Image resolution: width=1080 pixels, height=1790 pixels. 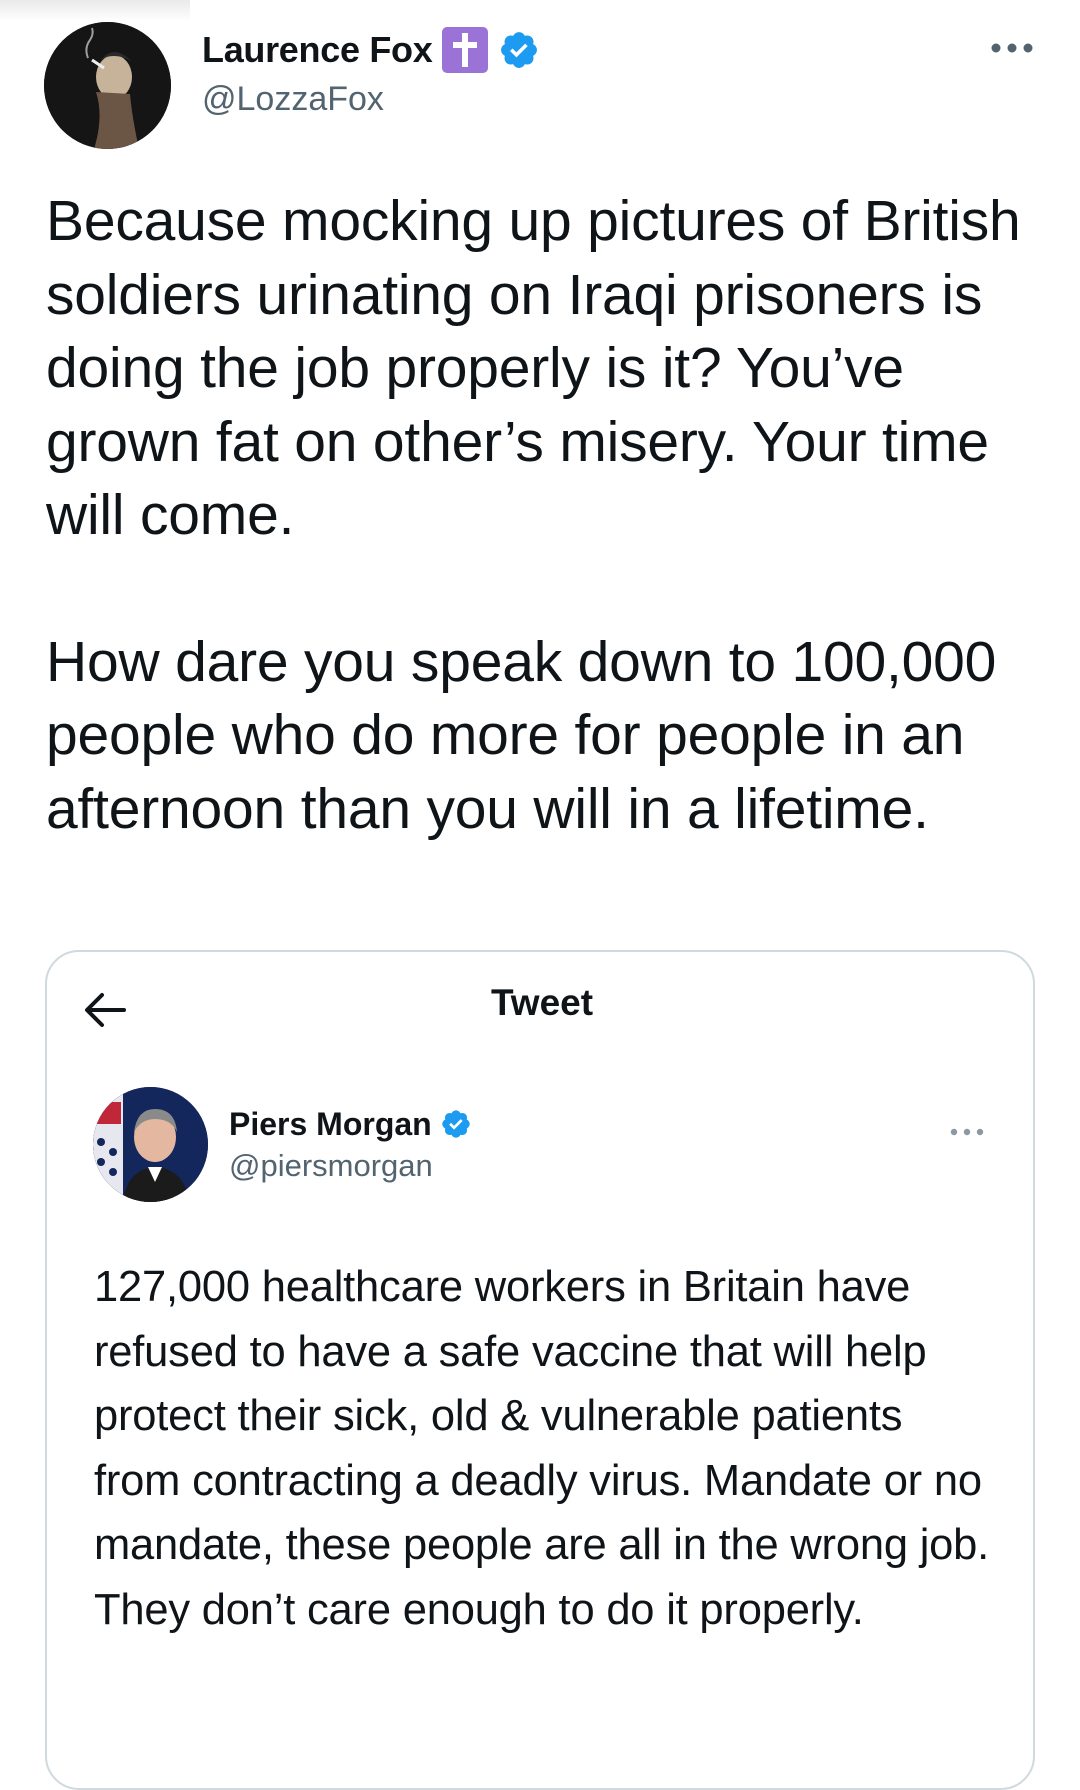 What do you see at coordinates (293, 99) in the screenshot?
I see `author-handle: @LozzaFox` at bounding box center [293, 99].